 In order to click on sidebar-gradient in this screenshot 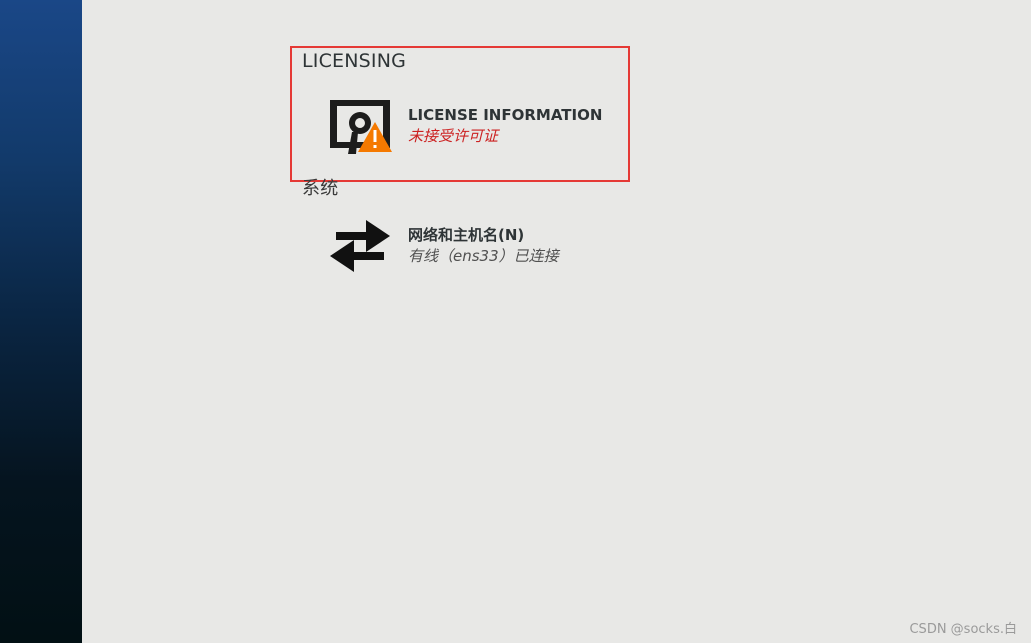, I will do `click(41, 321)`.